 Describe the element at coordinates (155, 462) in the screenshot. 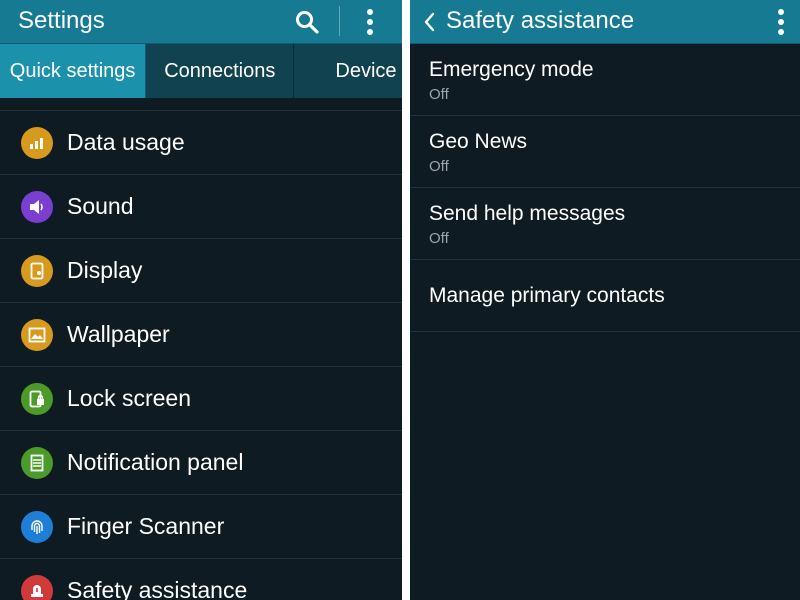

I see `list-item-label: Notification panel` at that location.